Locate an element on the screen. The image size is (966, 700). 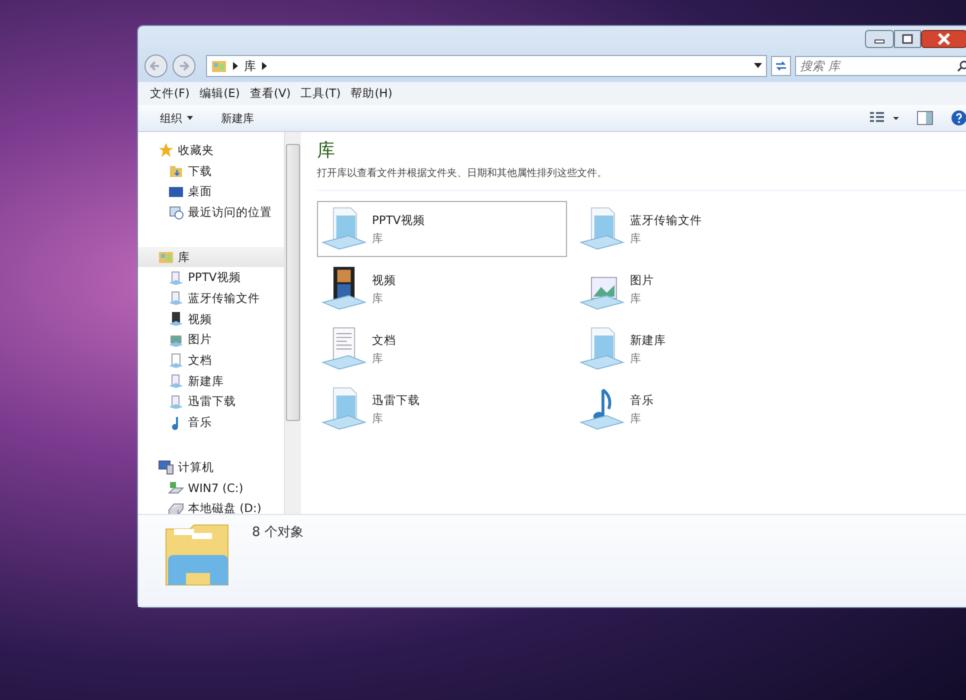
computer-icon is located at coordinates (166, 467).